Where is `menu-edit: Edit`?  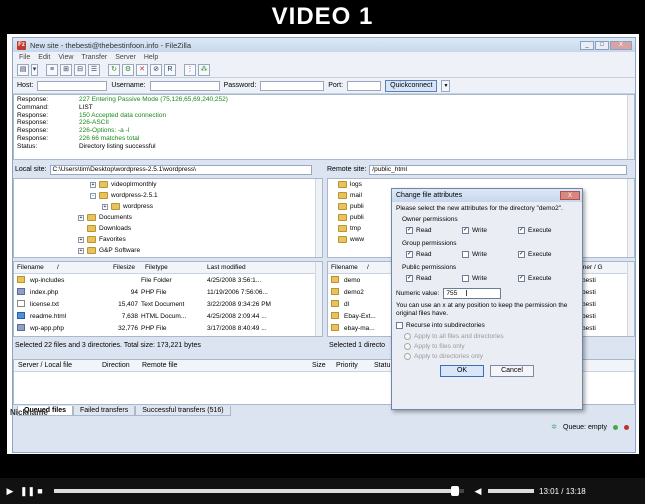 menu-edit: Edit is located at coordinates (44, 57).